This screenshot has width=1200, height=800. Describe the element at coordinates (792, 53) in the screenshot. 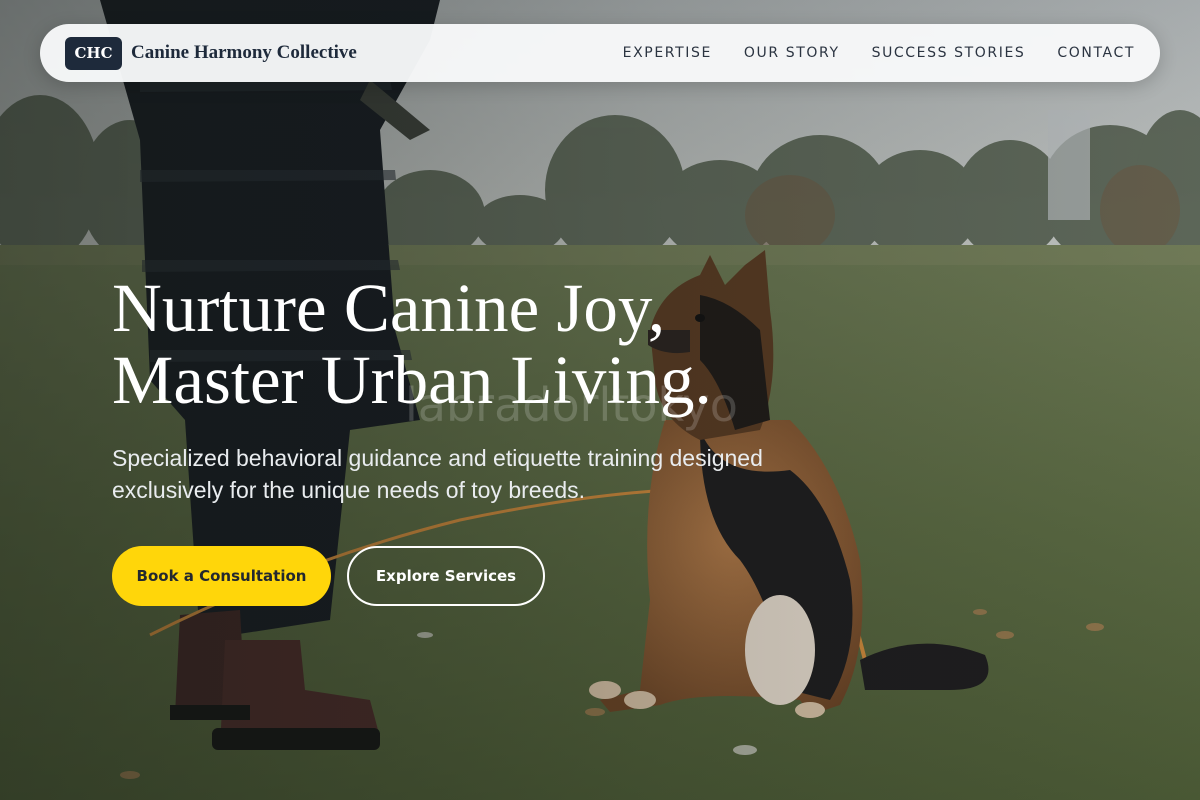

I see `nav-link-our-story: OUR STORY` at that location.